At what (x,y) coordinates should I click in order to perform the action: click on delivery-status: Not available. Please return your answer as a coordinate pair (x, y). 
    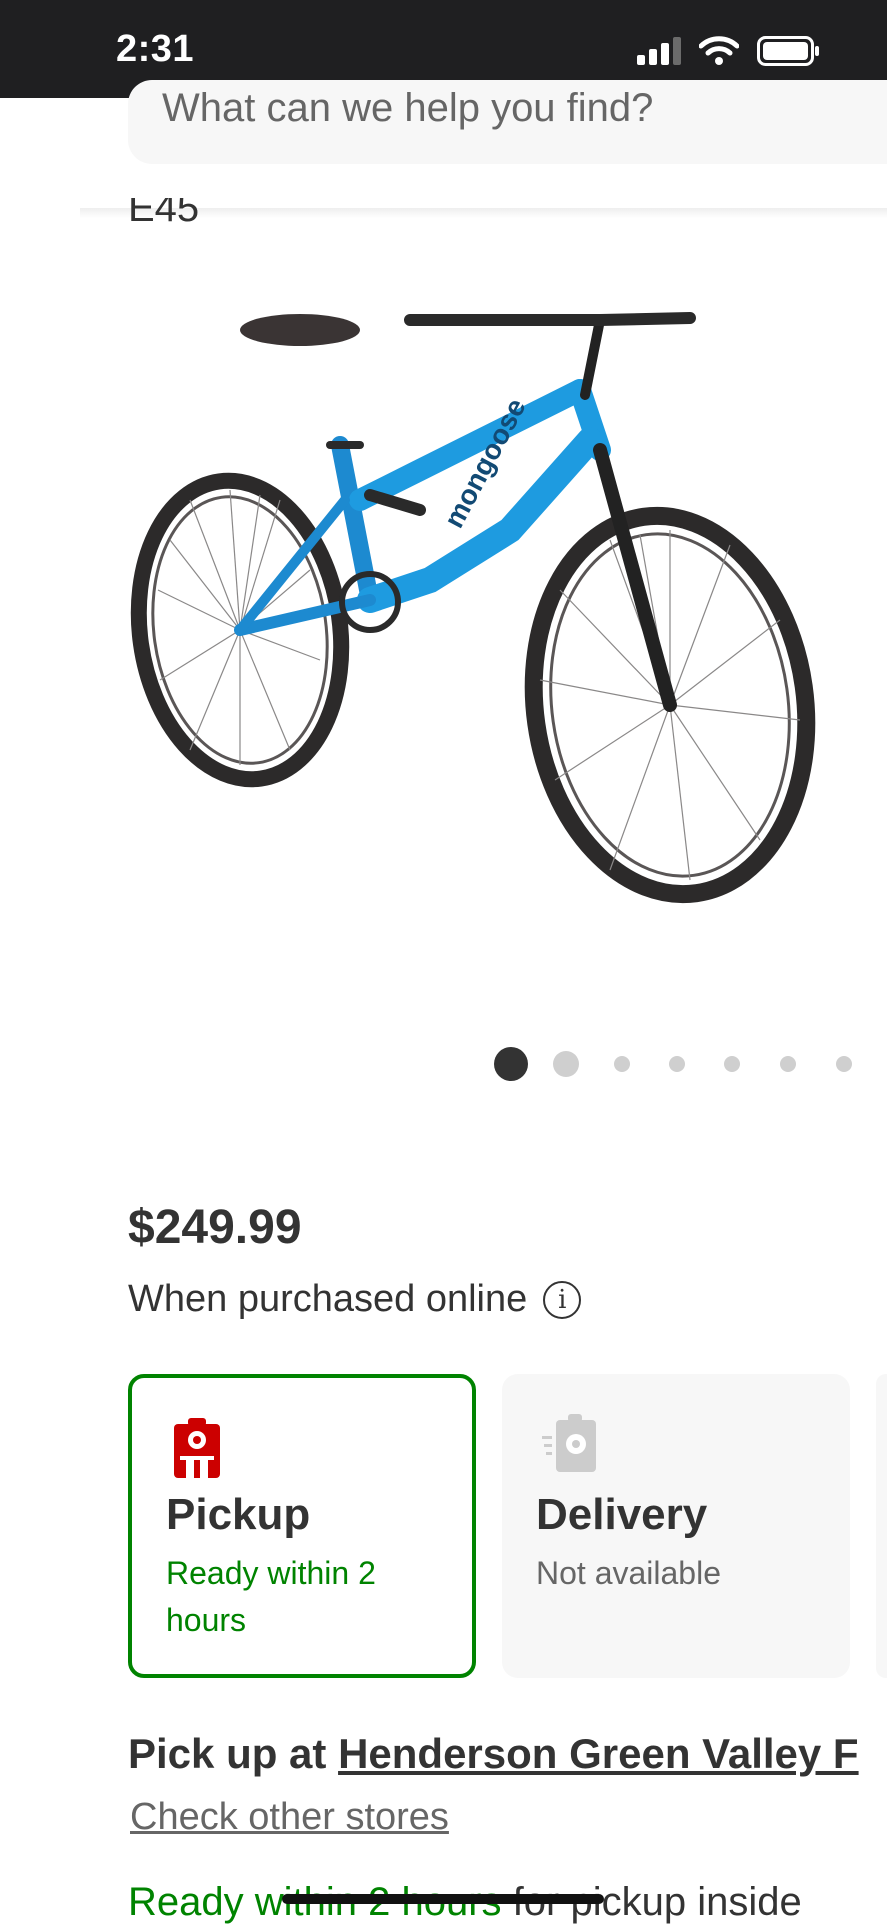
    Looking at the image, I should click on (628, 1573).